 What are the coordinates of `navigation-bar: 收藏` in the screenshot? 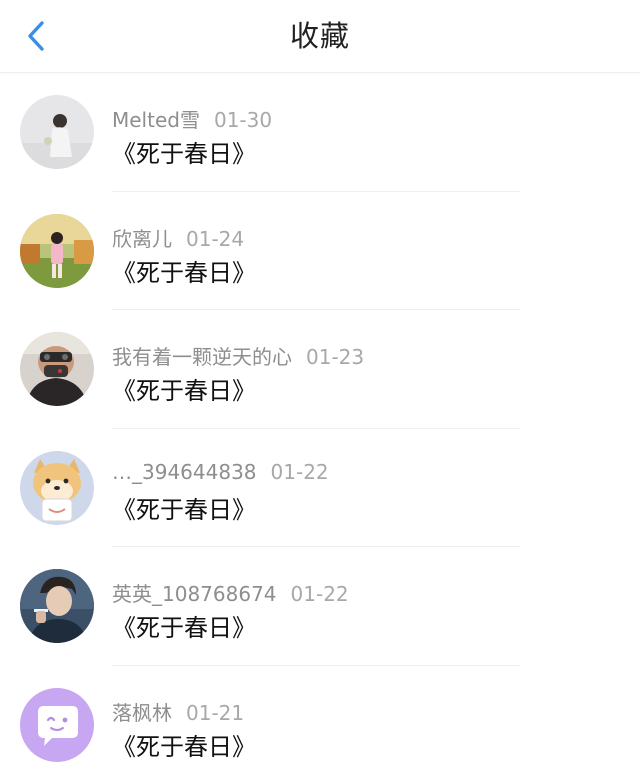 It's located at (320, 36).